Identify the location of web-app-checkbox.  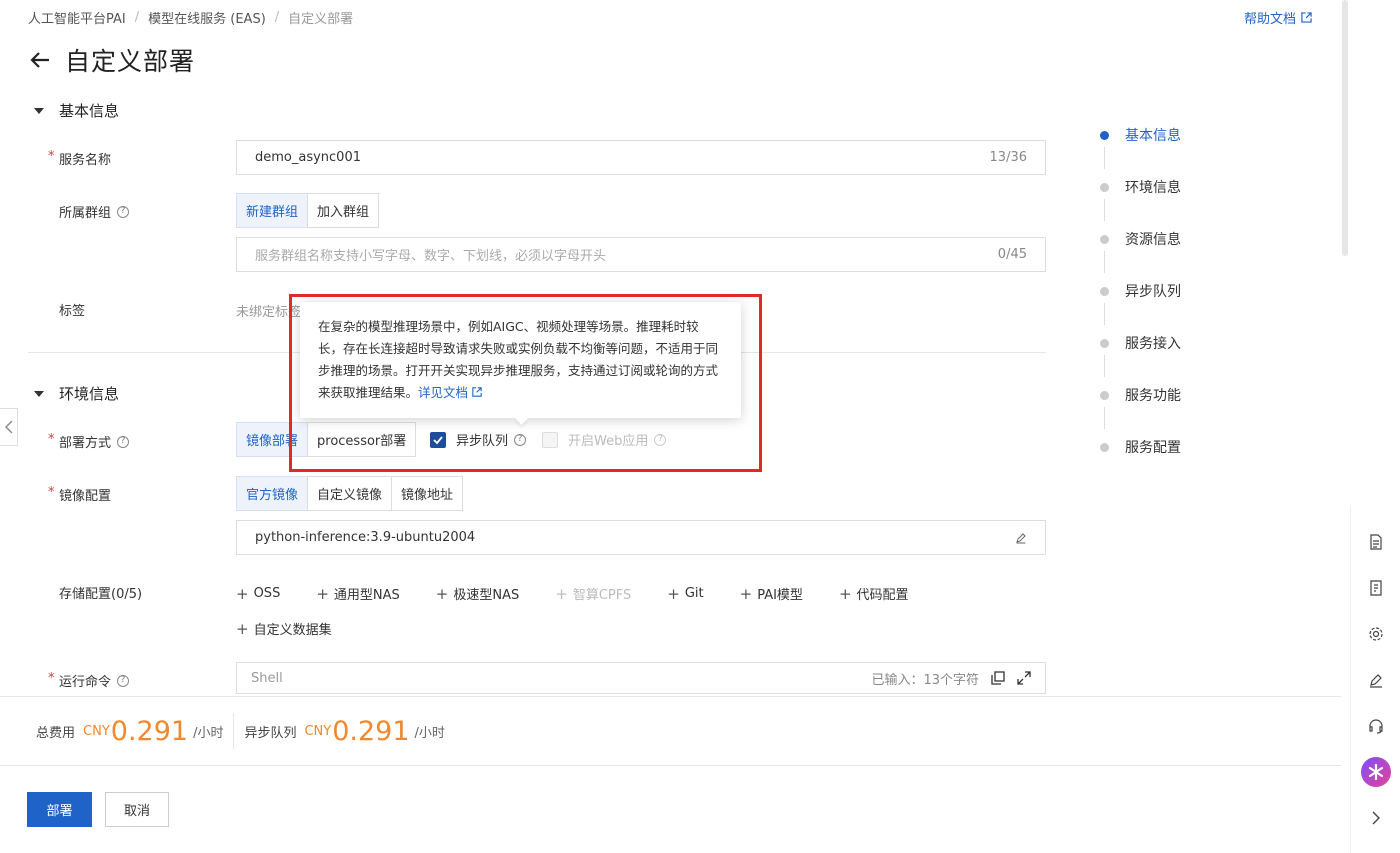
(550, 439).